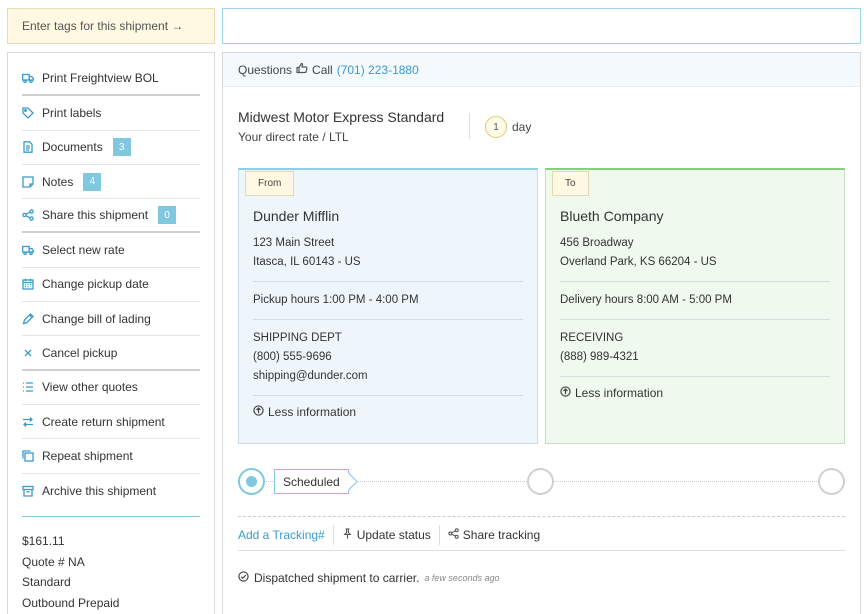 This screenshot has height=614, width=868. I want to click on sidebar-item-change-pickup-date: Change pickup date, so click(111, 285).